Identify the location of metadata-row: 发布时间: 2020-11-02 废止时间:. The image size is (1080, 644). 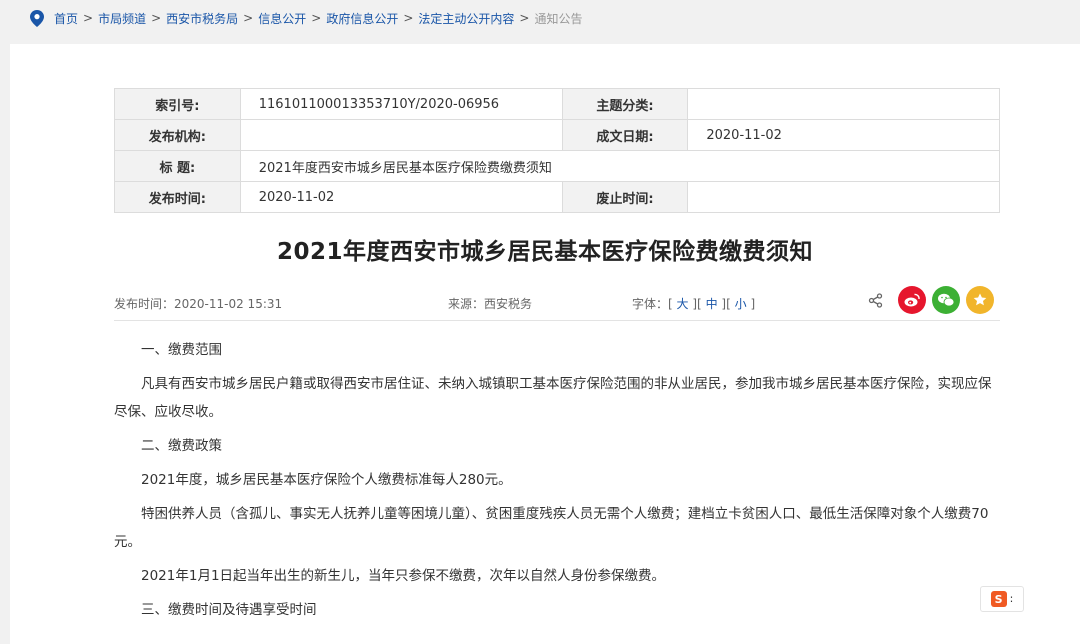
(557, 197).